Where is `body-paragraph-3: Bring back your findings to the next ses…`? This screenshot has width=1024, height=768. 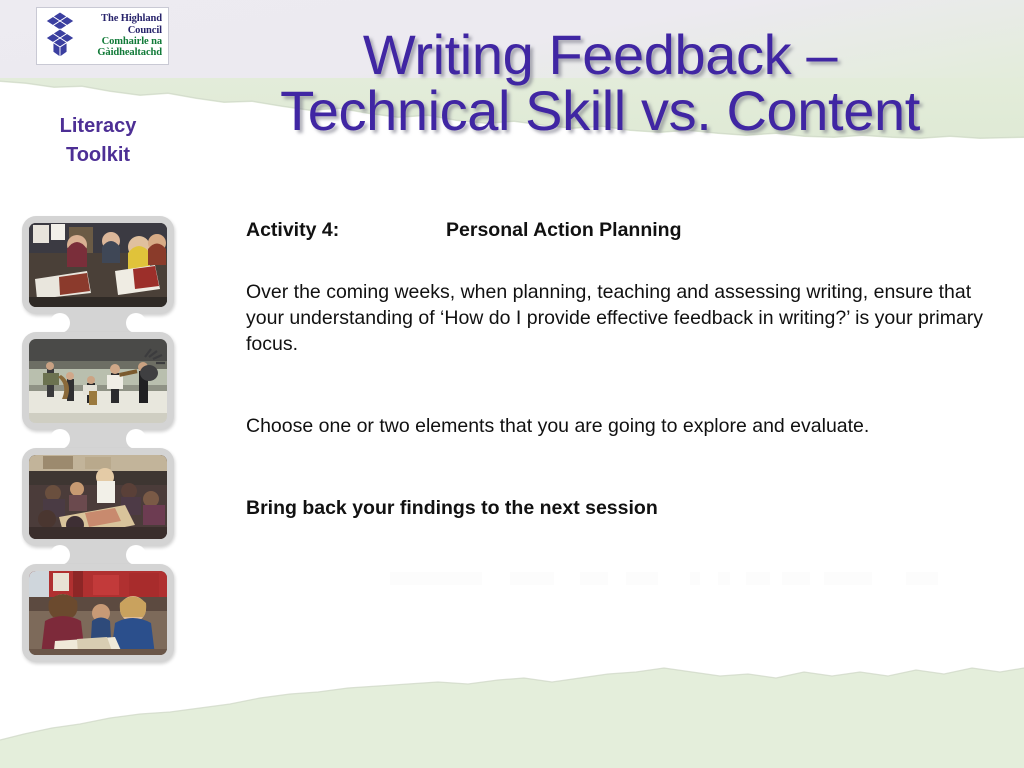
body-paragraph-3: Bring back your findings to the next ses… is located at coordinates (452, 507).